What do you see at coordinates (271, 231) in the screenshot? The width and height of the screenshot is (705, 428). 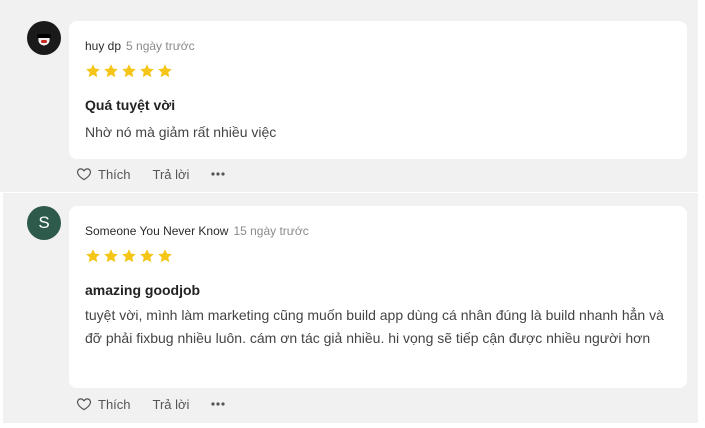 I see `review-time: 15 ngày trước` at bounding box center [271, 231].